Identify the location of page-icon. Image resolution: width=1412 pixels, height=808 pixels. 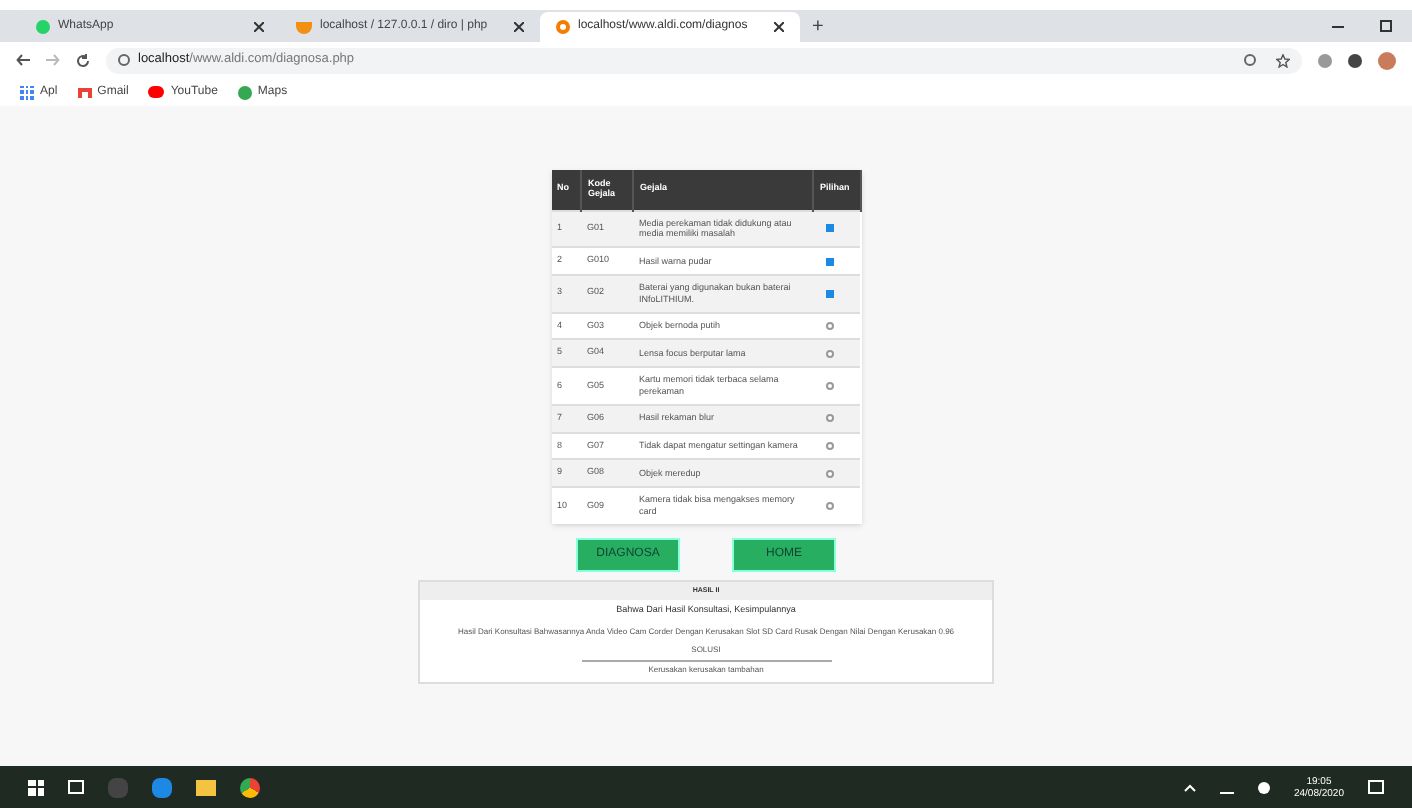
(563, 27).